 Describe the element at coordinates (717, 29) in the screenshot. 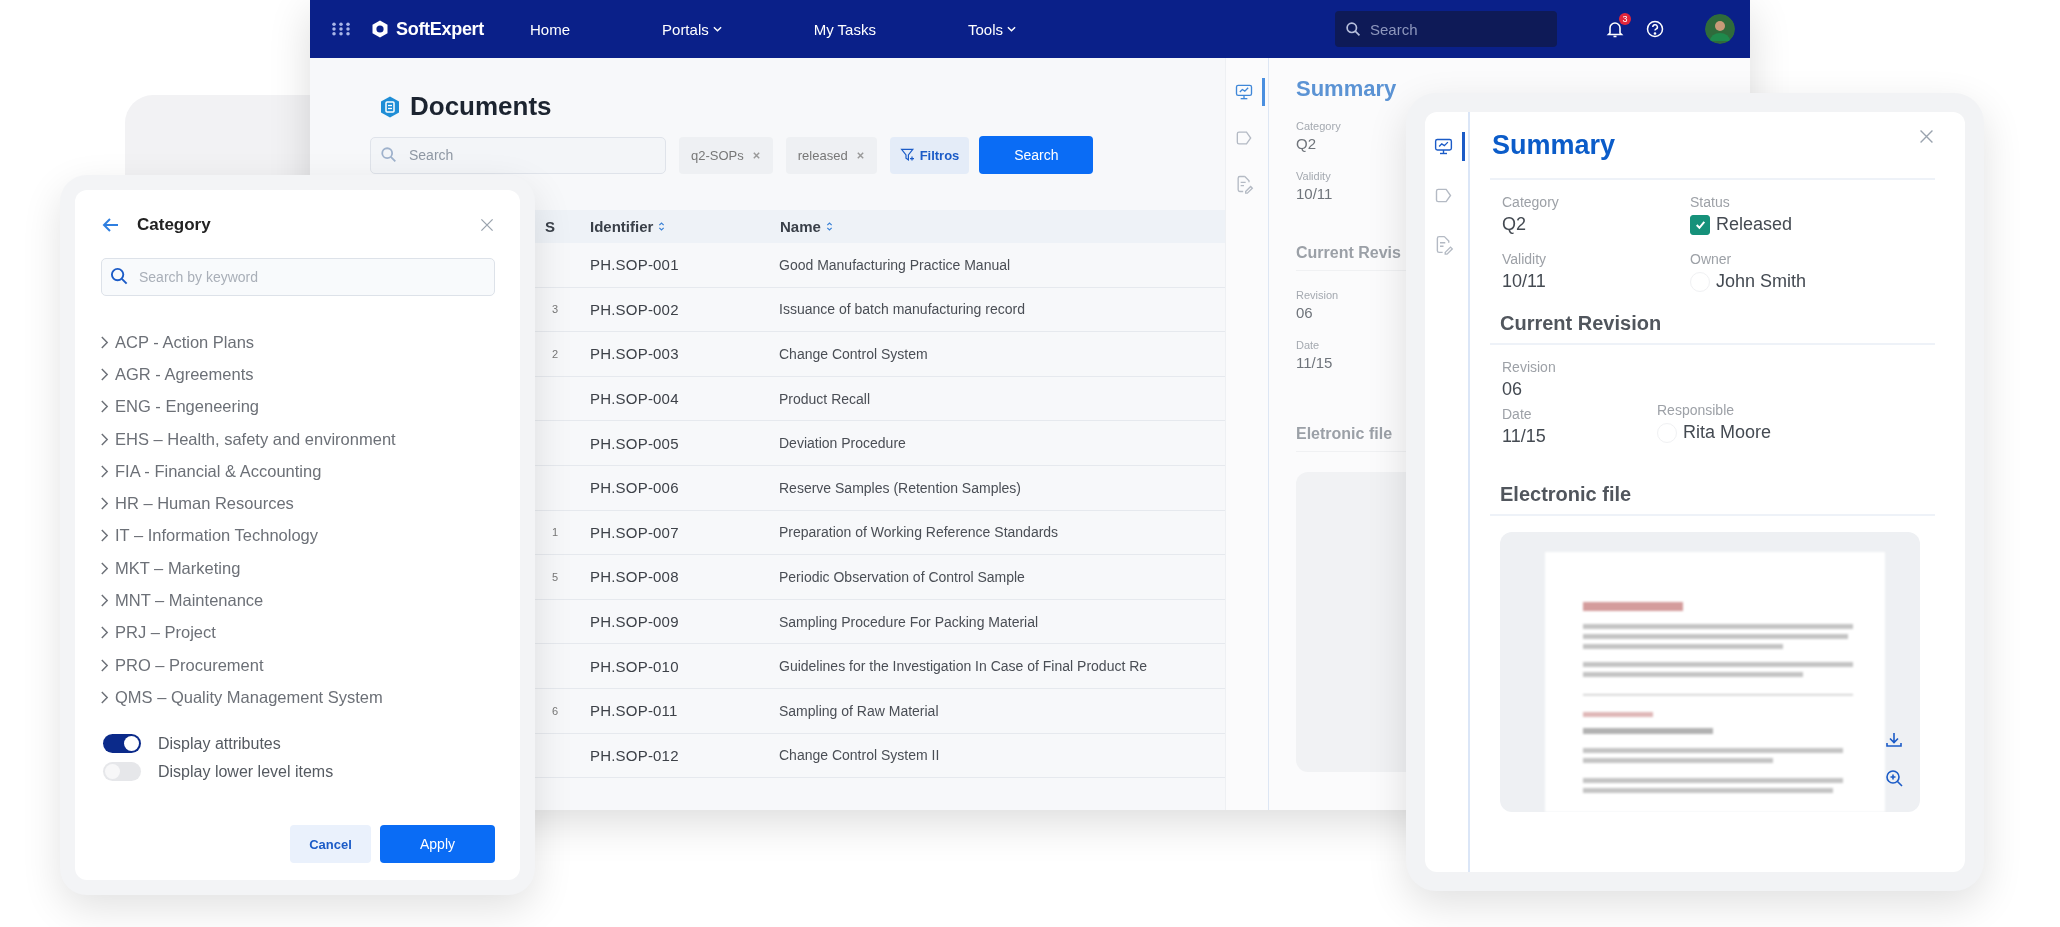

I see `caret-icon` at that location.